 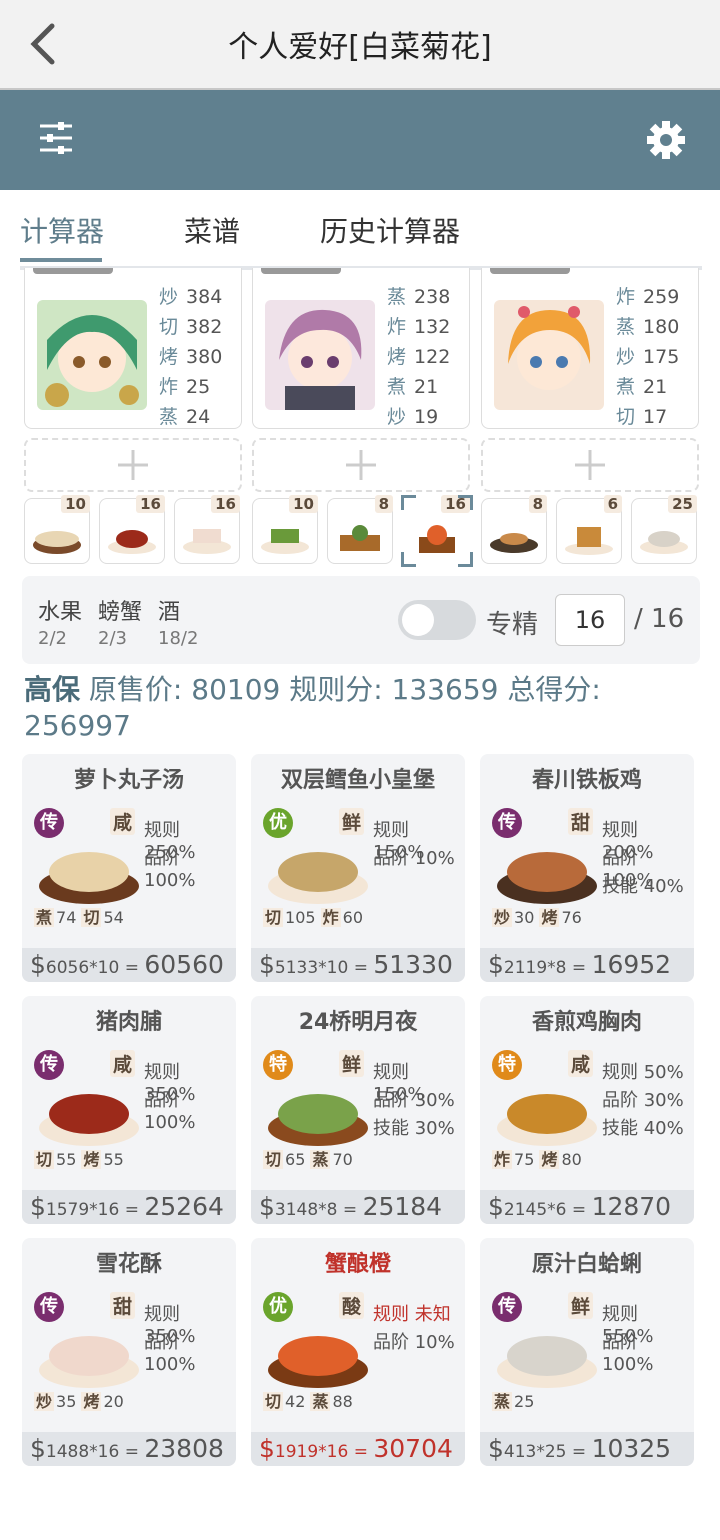 I want to click on recipe-card: 蟹酿橙优 酸规则 未知 品阶 10% 切 42 蒸 88 $1919*16 = 30704, so click(x=358, y=1352).